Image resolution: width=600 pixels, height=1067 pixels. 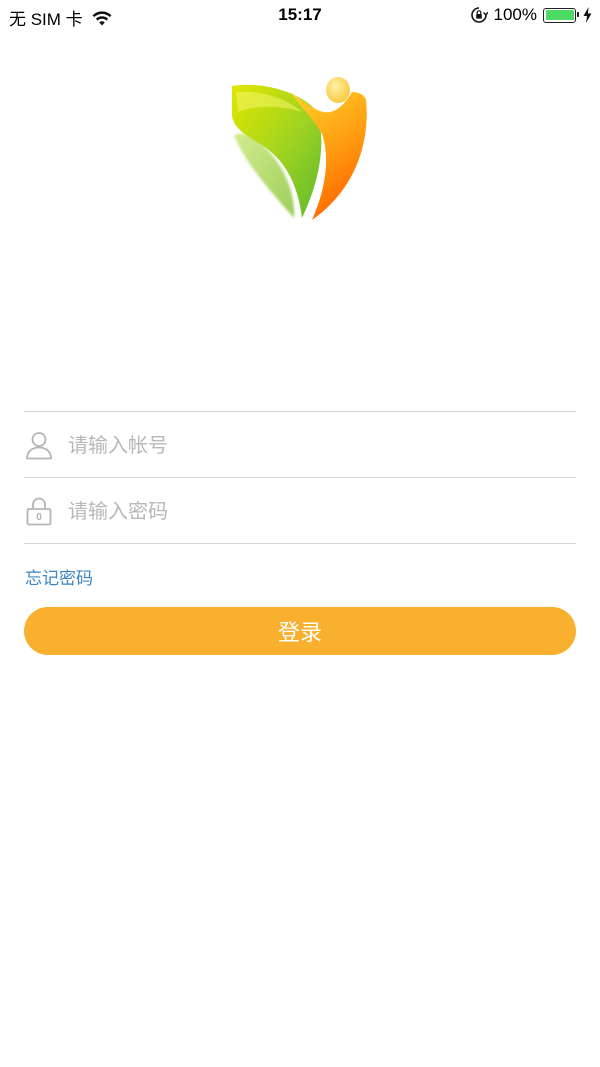 I want to click on battery-fill, so click(x=559, y=15).